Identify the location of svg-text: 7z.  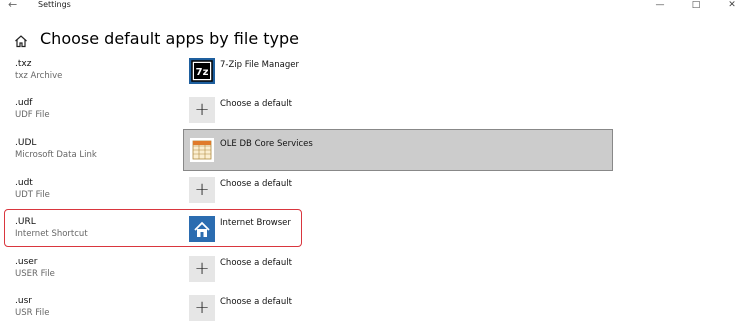
(202, 72).